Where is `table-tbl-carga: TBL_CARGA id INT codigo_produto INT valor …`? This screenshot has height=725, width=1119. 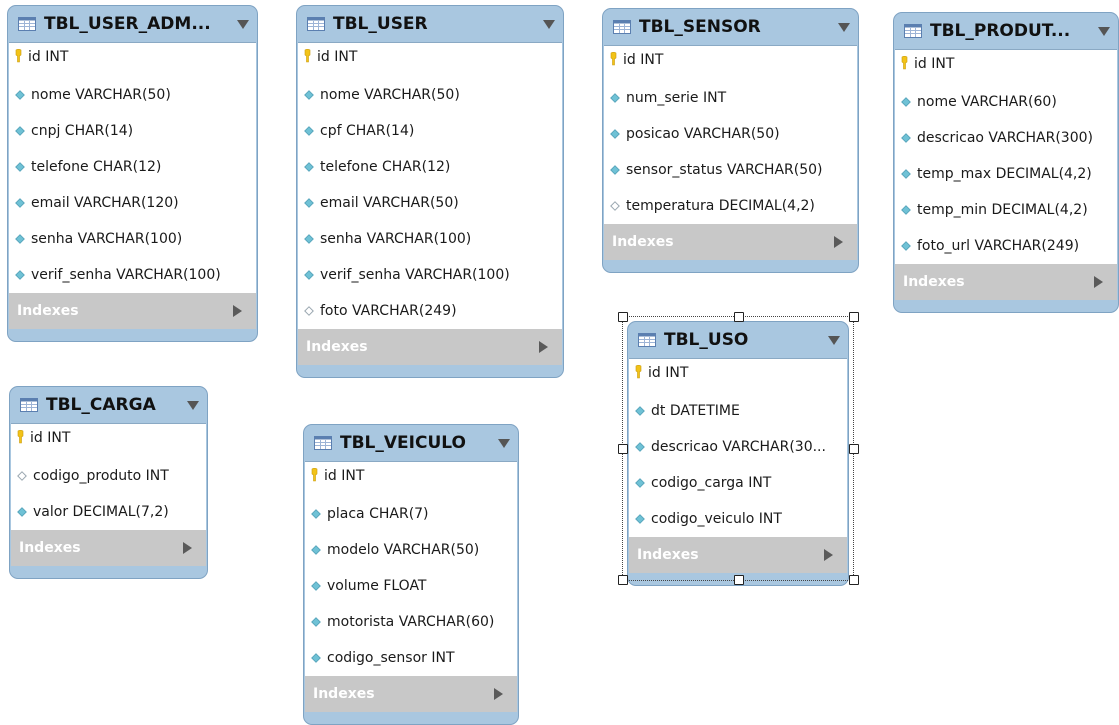 table-tbl-carga: TBL_CARGA id INT codigo_produto INT valor … is located at coordinates (108, 482).